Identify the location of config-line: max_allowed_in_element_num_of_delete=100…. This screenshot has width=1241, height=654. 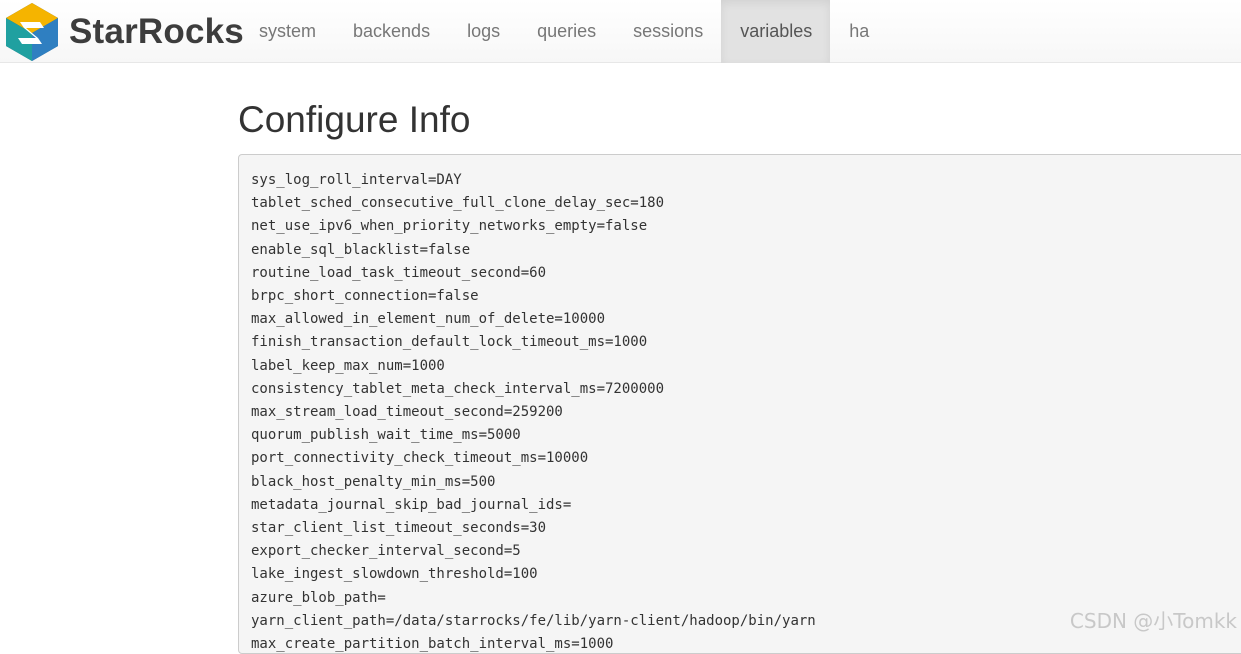
(746, 319).